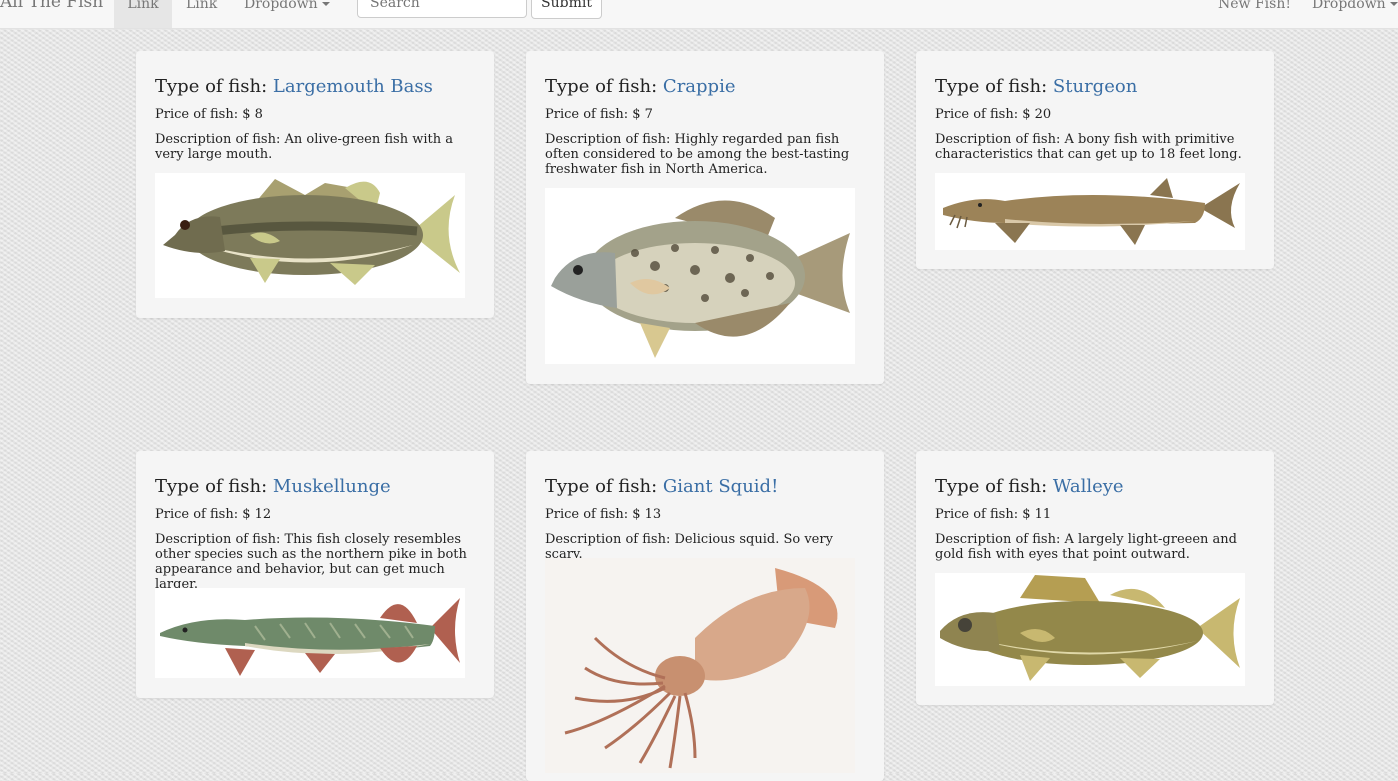 The image size is (1398, 781). Describe the element at coordinates (442, 9) in the screenshot. I see `search-input` at that location.